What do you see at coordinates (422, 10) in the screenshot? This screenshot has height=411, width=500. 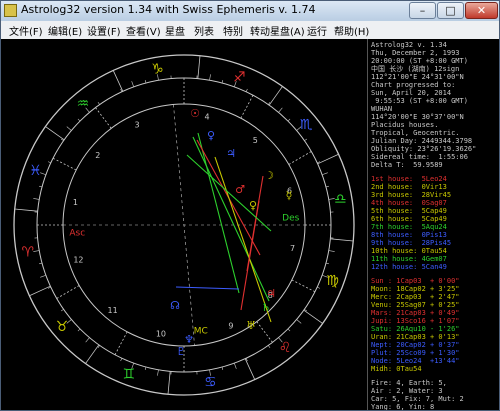 I see `minimize-button: –` at bounding box center [422, 10].